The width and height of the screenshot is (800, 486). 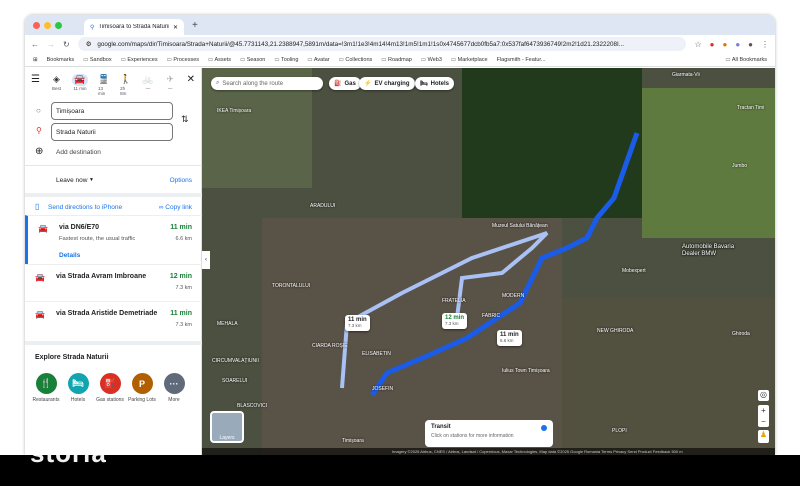 I want to click on explore-title: Explore Strada Naturii, so click(x=72, y=357).